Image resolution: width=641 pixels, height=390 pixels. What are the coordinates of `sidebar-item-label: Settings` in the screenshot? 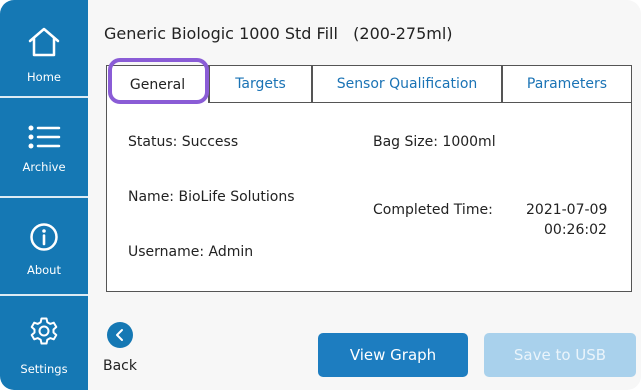 It's located at (44, 369).